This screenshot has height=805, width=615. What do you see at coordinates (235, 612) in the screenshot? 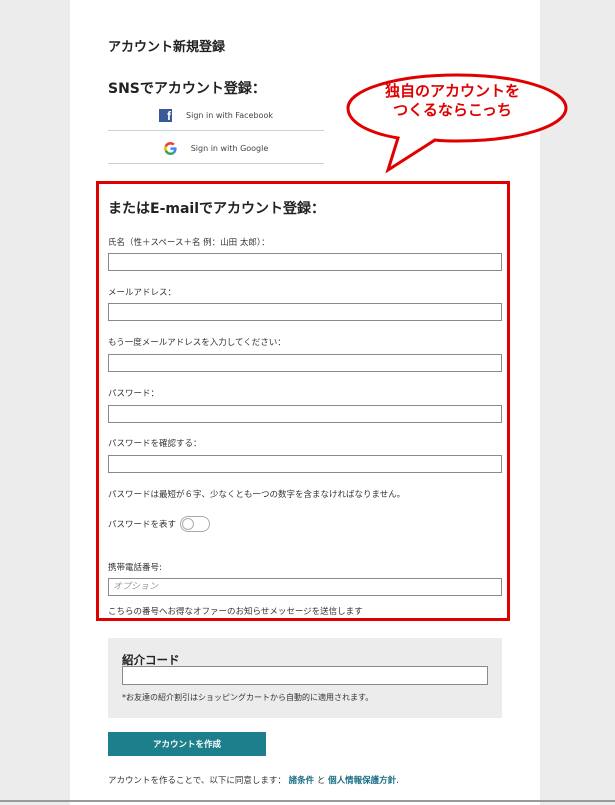
I see `phone-note: こちらの番号へお得なオファーのお知らせメッセージを送信します` at bounding box center [235, 612].